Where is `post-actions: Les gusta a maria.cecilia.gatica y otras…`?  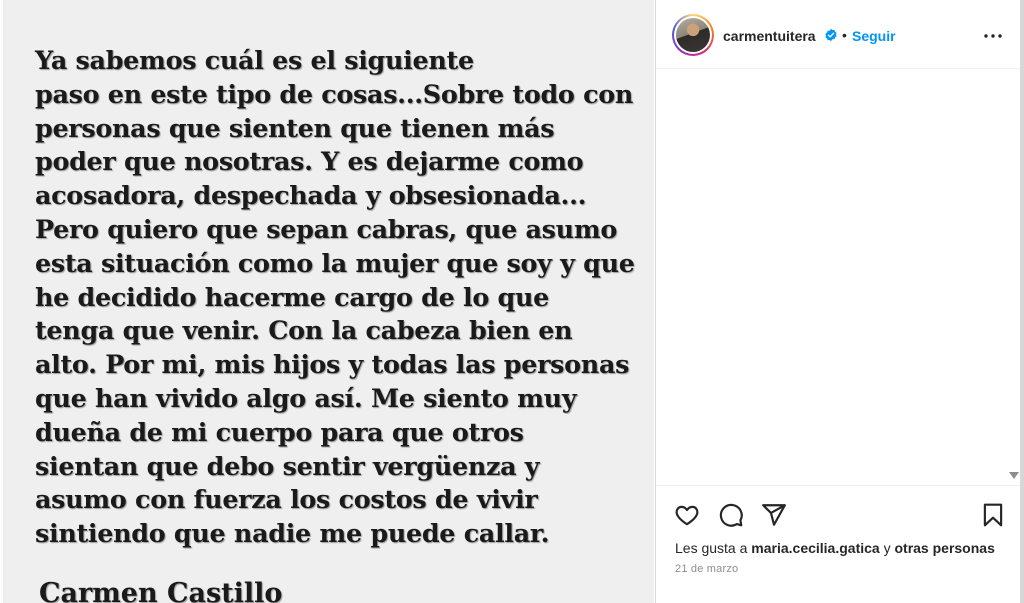
post-actions: Les gusta a maria.cecilia.gatica y otras… is located at coordinates (840, 544).